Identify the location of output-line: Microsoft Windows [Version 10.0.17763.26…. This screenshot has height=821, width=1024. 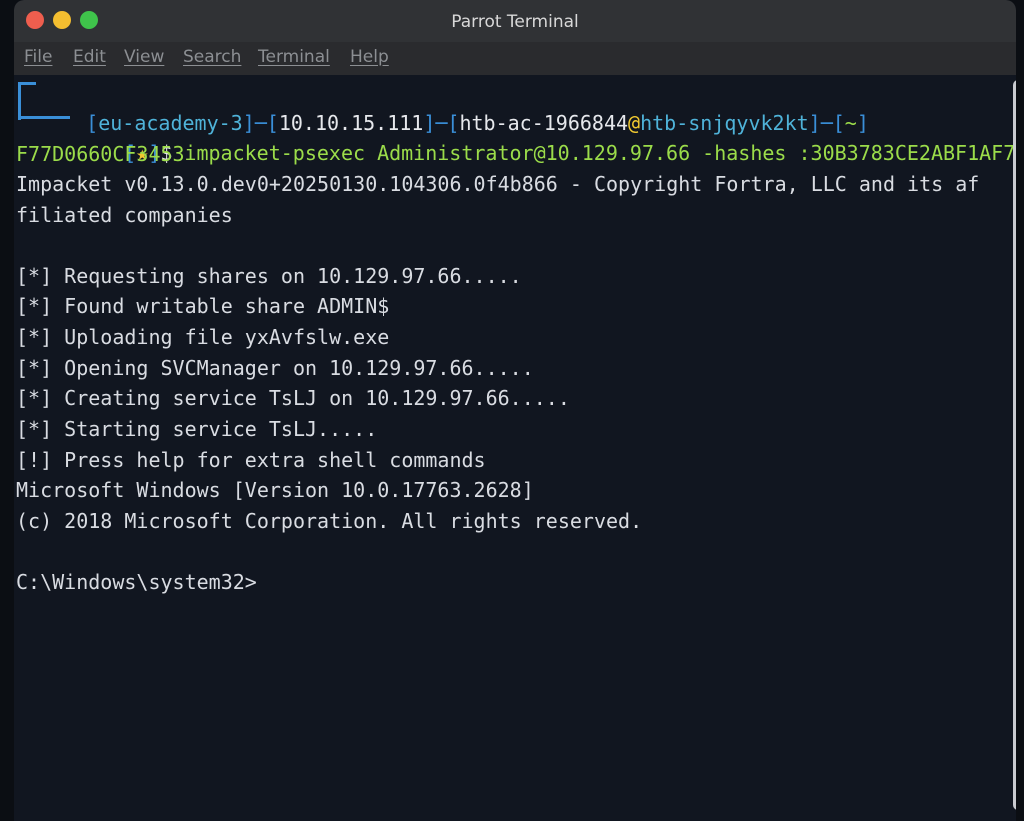
(275, 490).